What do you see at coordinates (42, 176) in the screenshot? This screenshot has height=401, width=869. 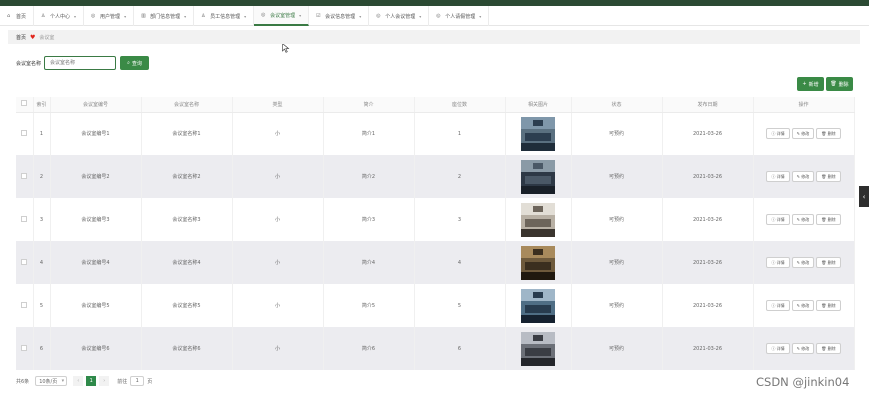 I see `cell-index: 2` at bounding box center [42, 176].